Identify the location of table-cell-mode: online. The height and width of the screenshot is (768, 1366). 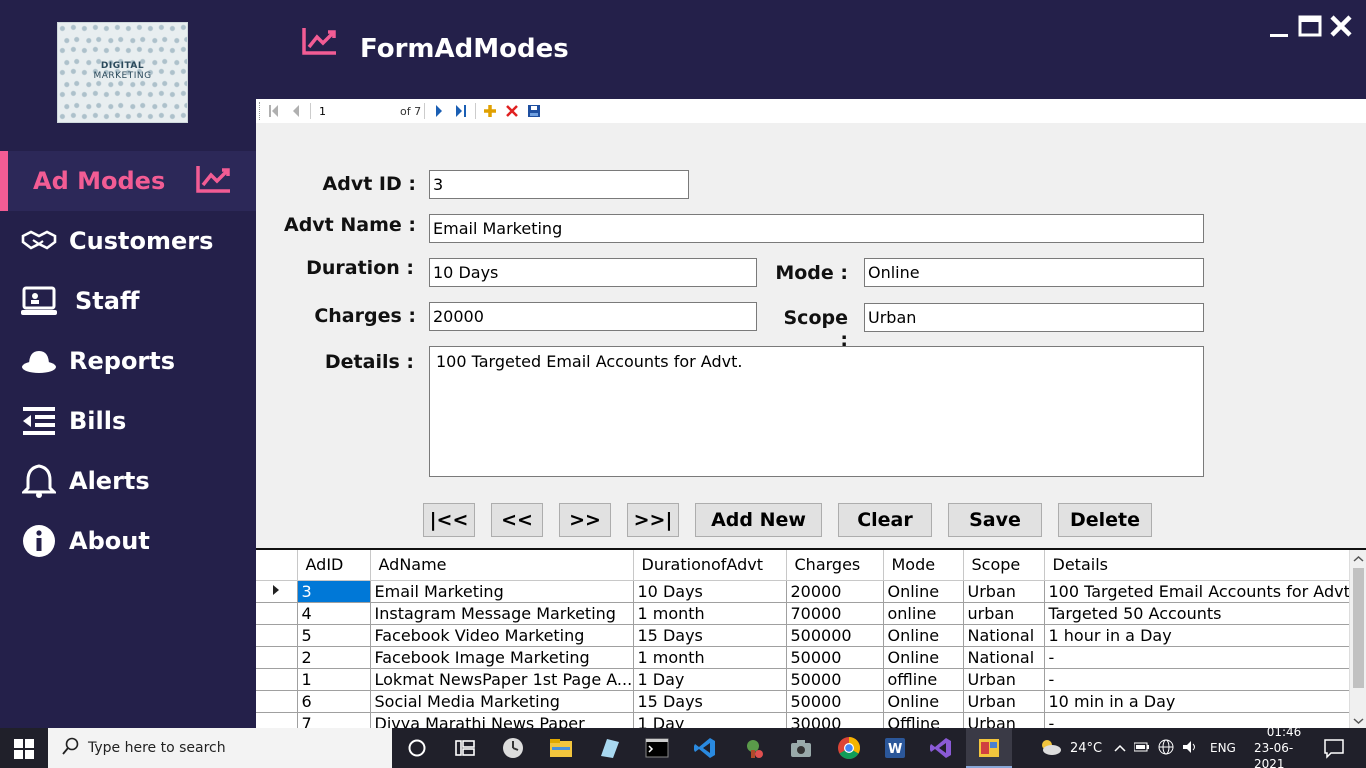
(923, 613).